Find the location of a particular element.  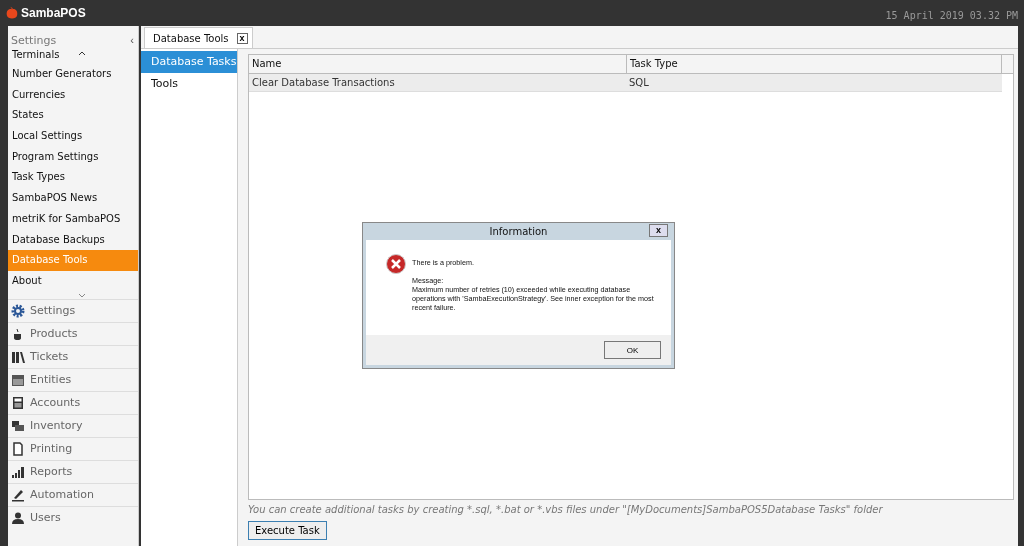

error-icon is located at coordinates (396, 264).